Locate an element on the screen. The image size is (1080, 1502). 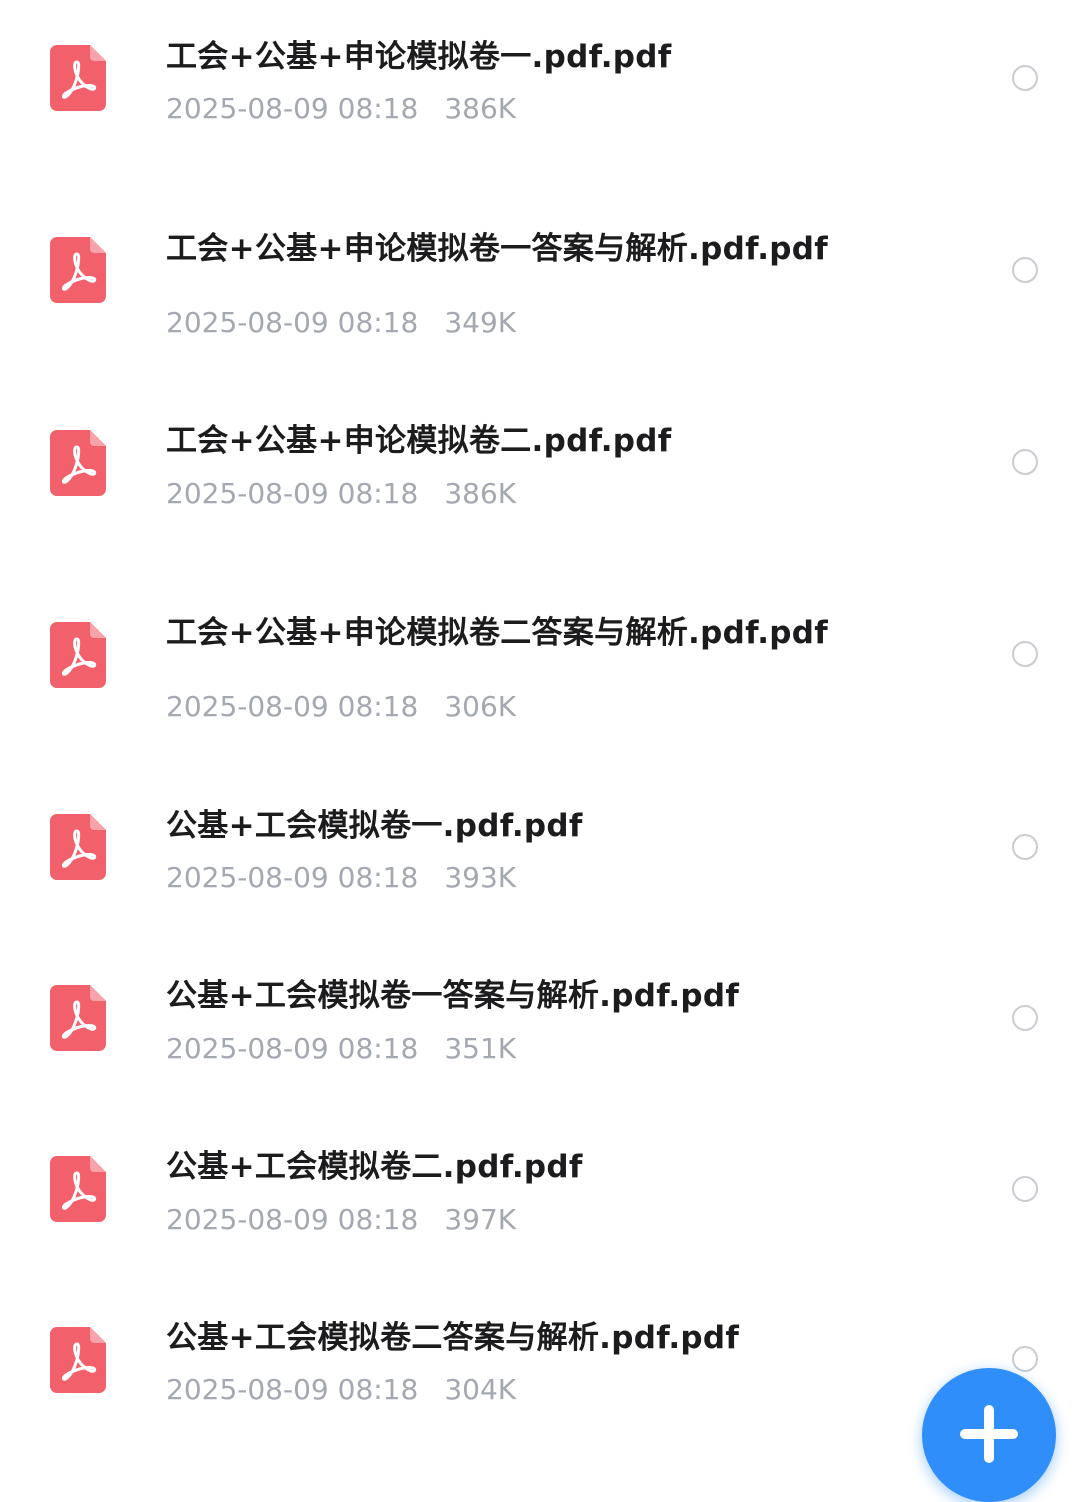
file-meta: 2025-08-09 08:18 397K is located at coordinates (341, 1220).